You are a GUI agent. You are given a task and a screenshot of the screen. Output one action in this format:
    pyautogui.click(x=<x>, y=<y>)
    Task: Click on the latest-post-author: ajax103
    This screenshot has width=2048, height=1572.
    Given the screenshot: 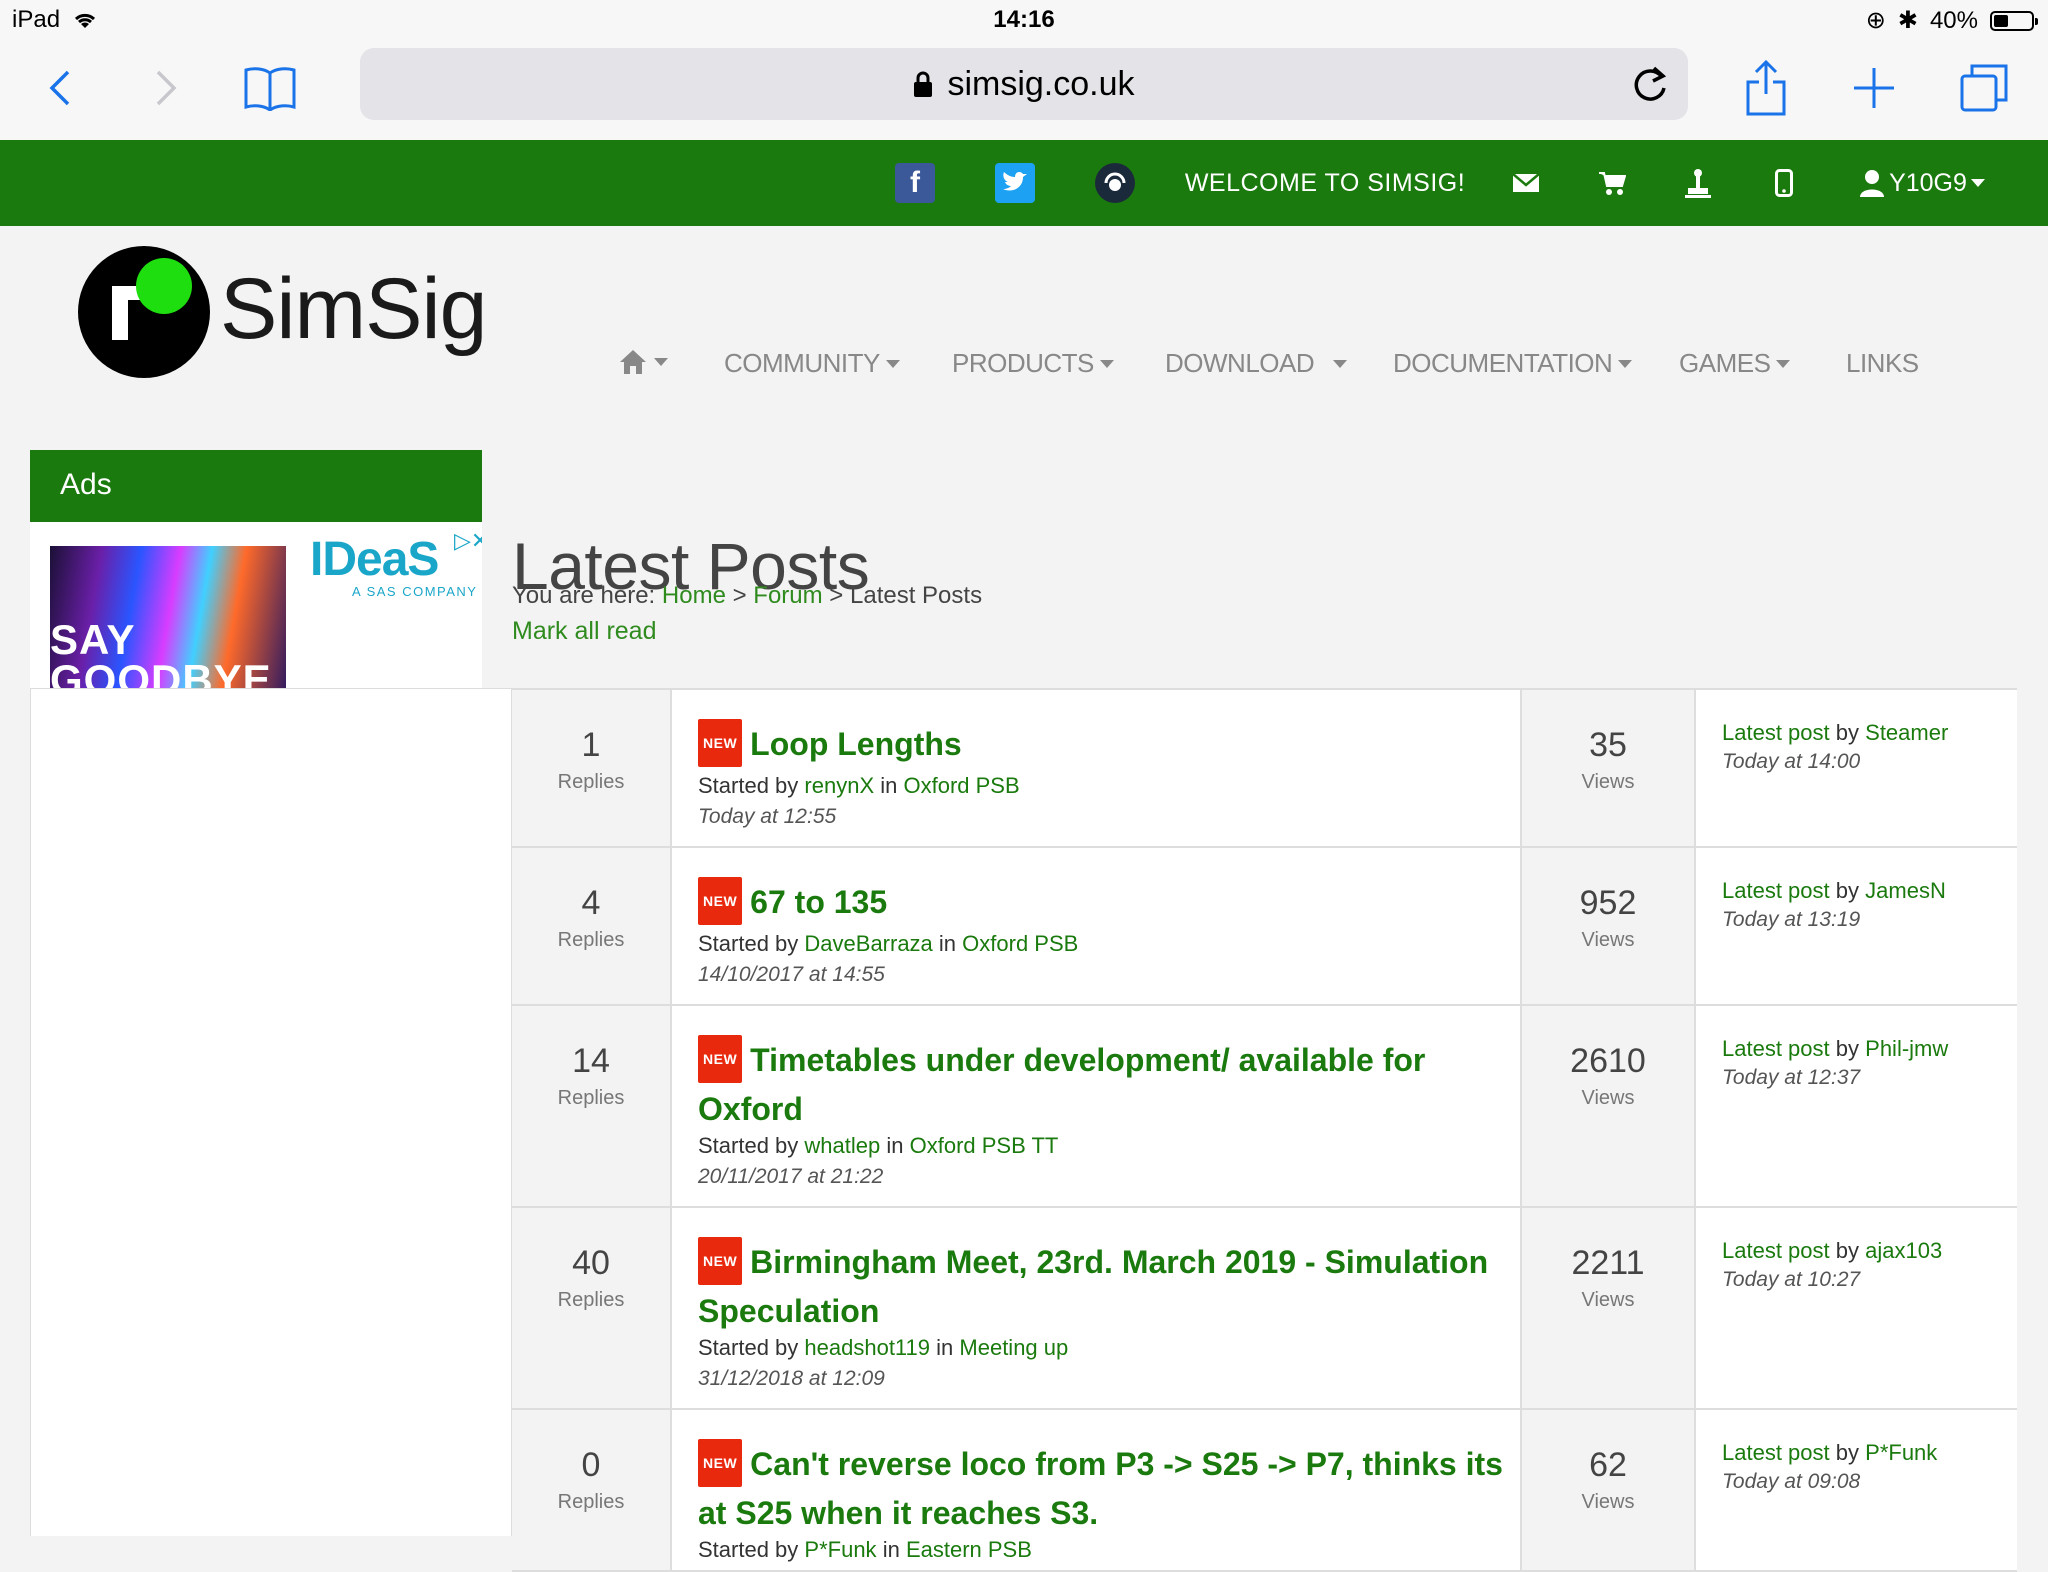 What is the action you would take?
    pyautogui.click(x=1903, y=1250)
    